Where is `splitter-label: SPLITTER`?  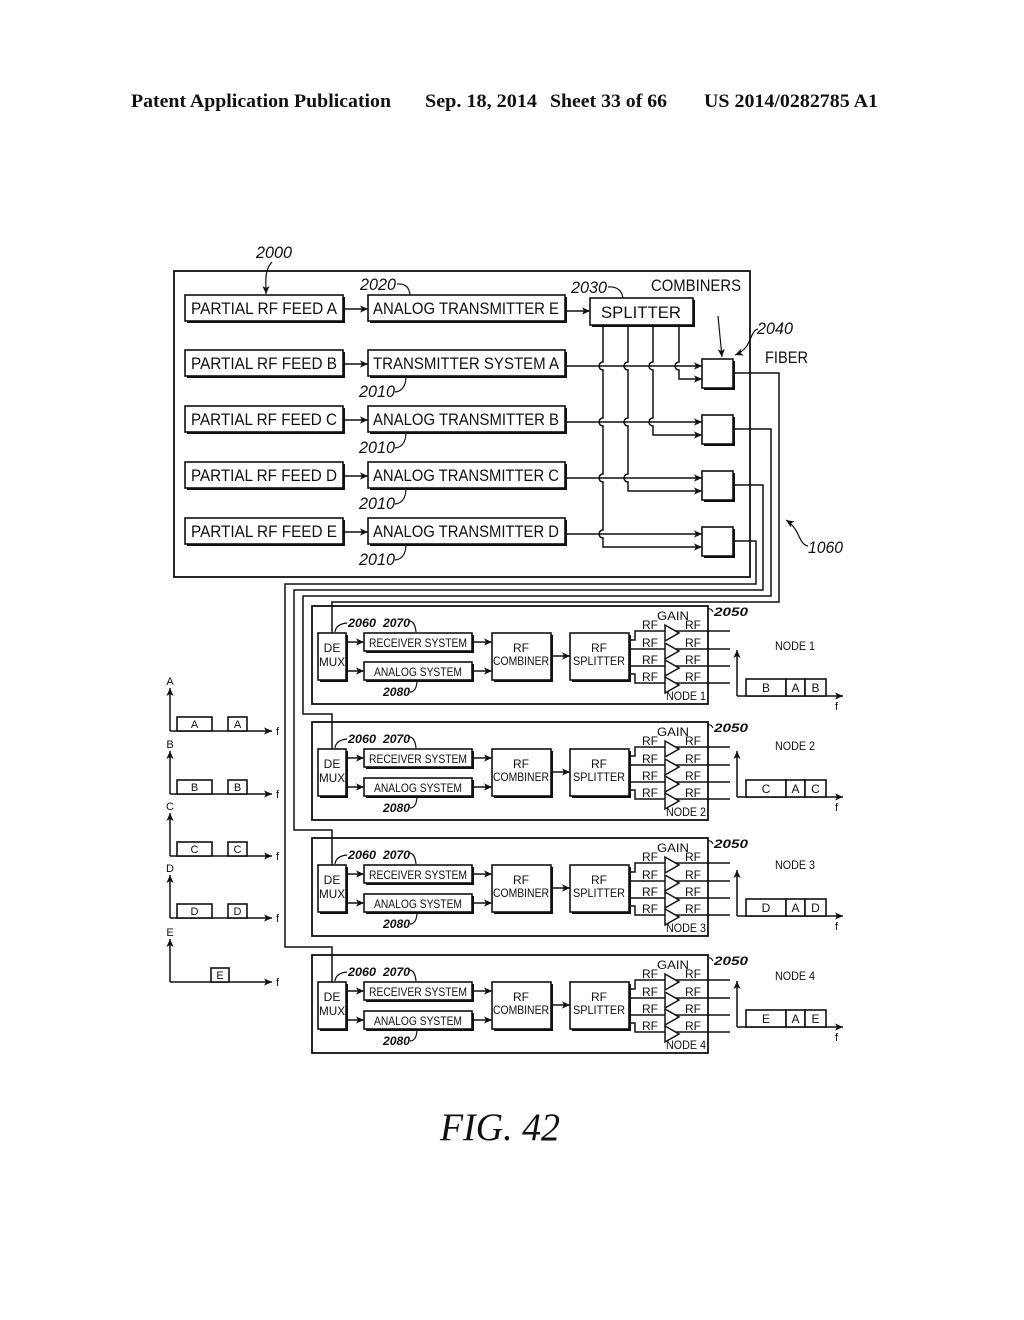 splitter-label: SPLITTER is located at coordinates (641, 312).